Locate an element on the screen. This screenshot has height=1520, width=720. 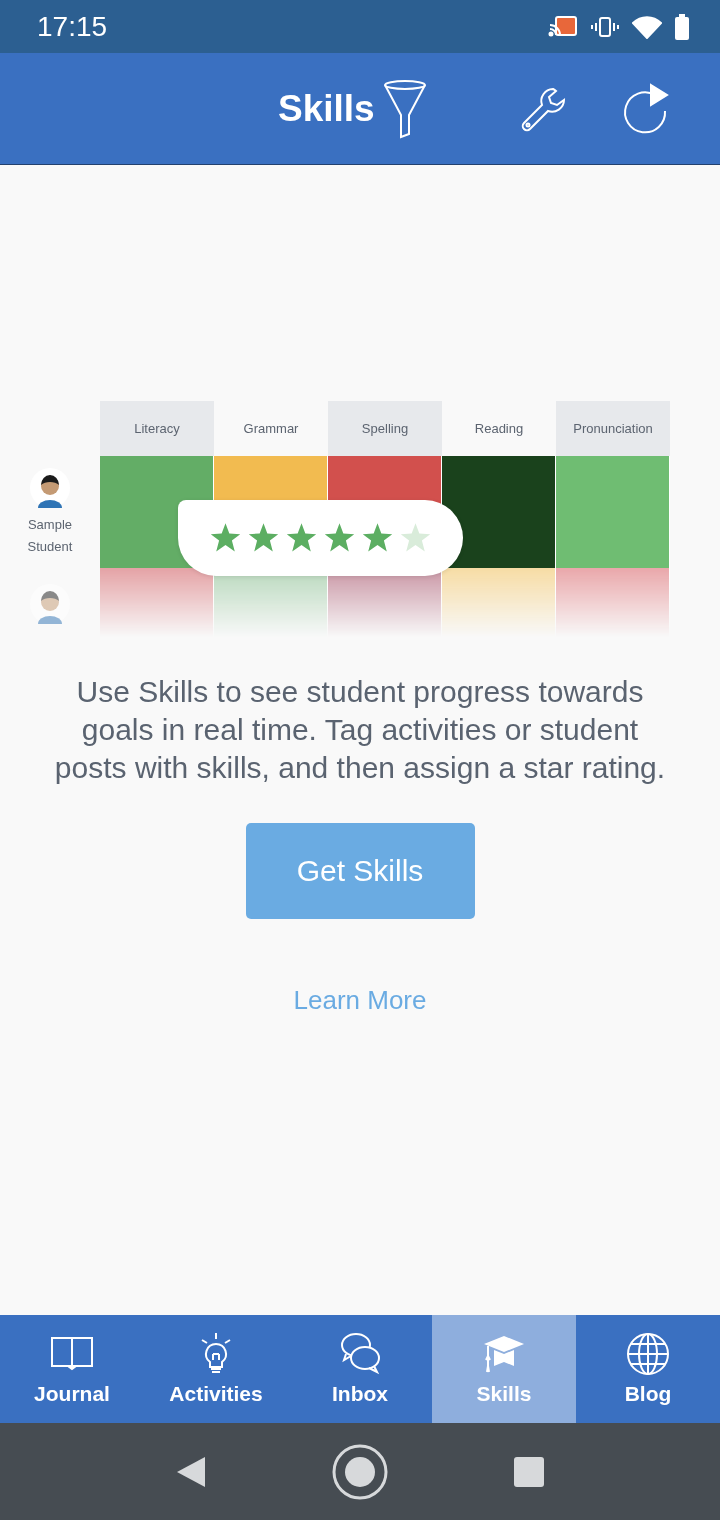
status-time: 17:15 is located at coordinates (72, 26).